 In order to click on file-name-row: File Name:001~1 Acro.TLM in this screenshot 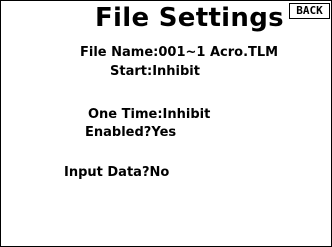, I will do `click(179, 53)`.